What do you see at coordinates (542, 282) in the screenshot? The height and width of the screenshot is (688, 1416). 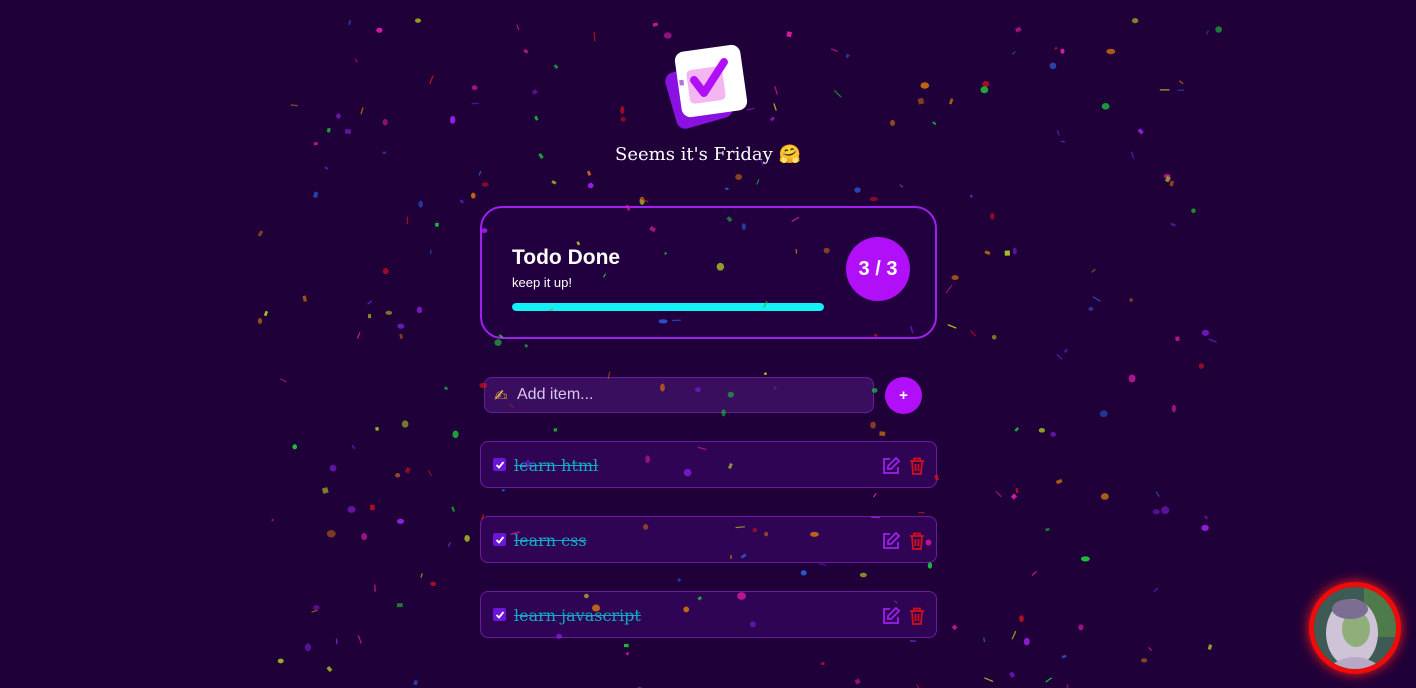 I see `summary-subtitle: keep it up!` at bounding box center [542, 282].